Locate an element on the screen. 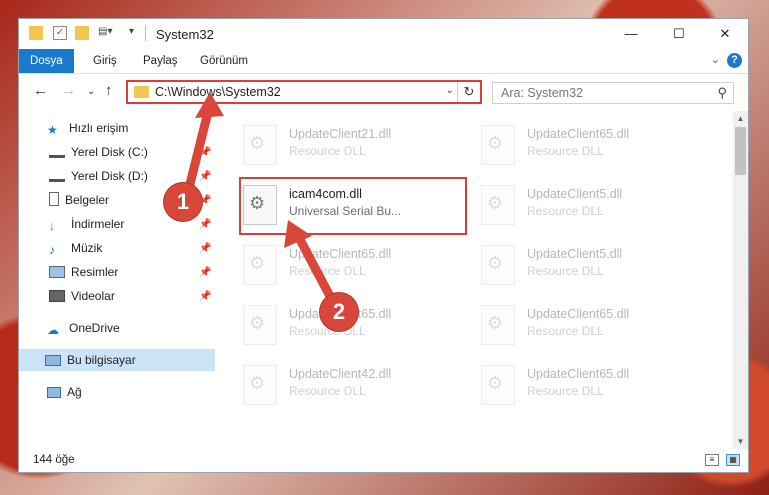 The image size is (769, 495). address-dropdown-icon: ⌄ is located at coordinates (450, 90).